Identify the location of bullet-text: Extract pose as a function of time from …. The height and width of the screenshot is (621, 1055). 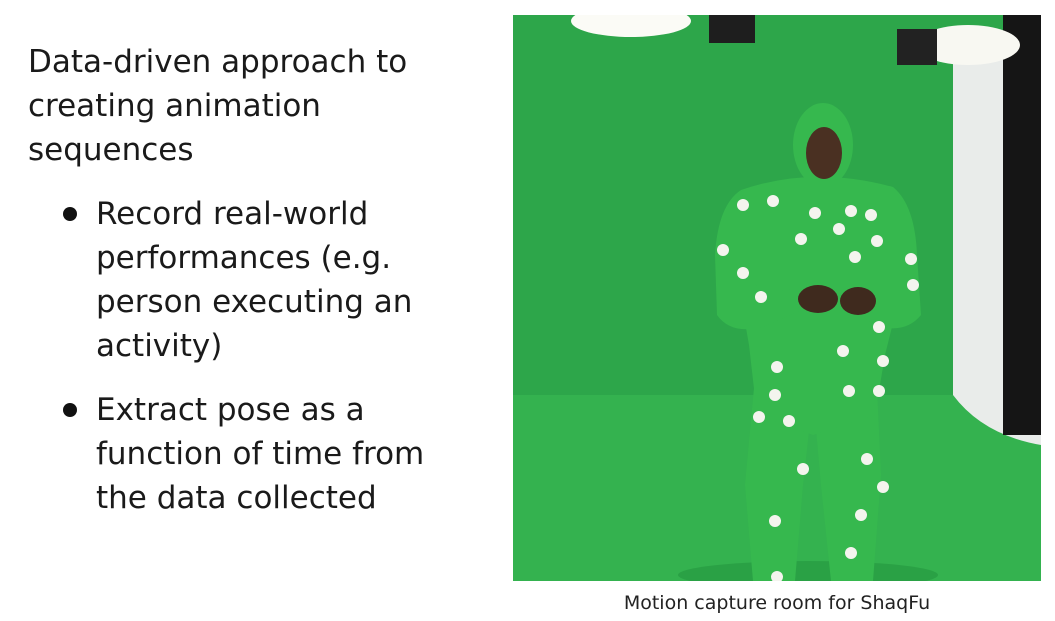
(260, 454).